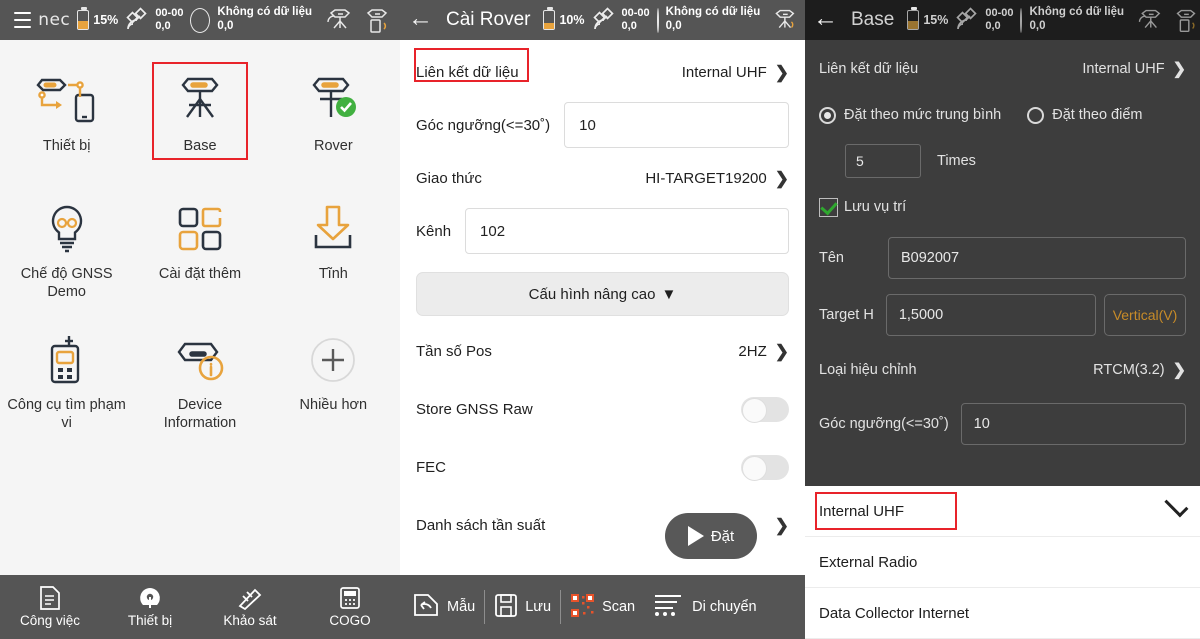 This screenshot has width=1200, height=639. What do you see at coordinates (1002, 613) in the screenshot?
I see `sheet-option-data-collector-internet: Data Collector Internet` at bounding box center [1002, 613].